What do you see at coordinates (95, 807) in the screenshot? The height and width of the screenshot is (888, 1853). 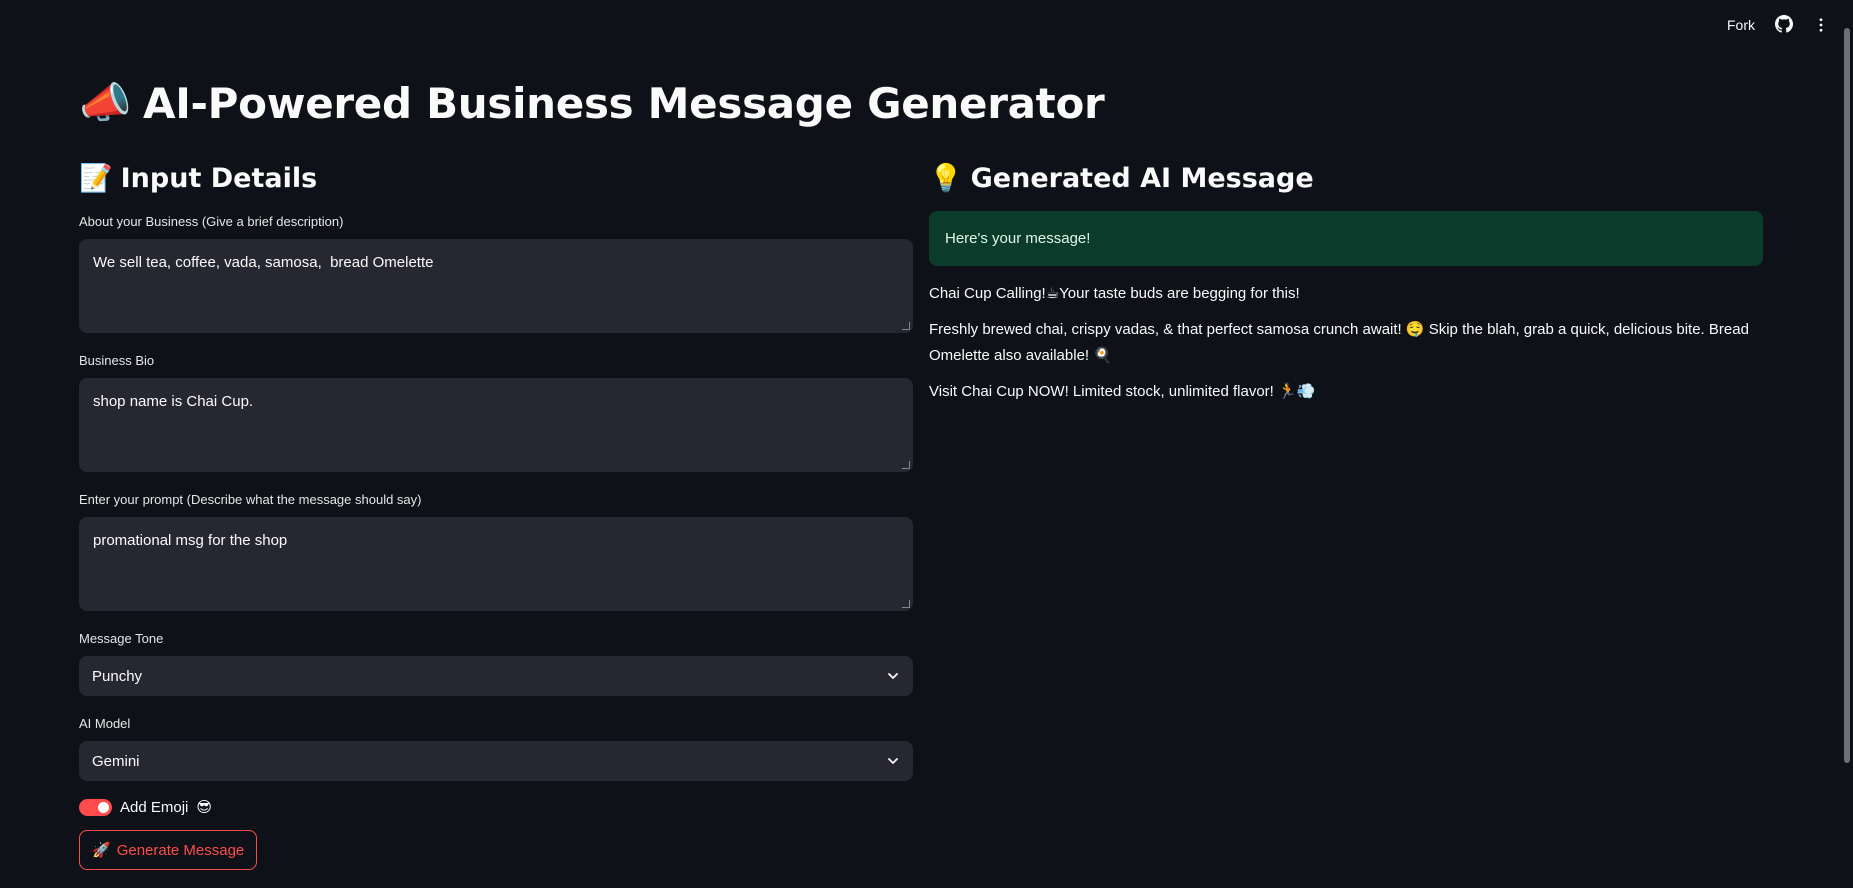 I see `emoji-toggle` at bounding box center [95, 807].